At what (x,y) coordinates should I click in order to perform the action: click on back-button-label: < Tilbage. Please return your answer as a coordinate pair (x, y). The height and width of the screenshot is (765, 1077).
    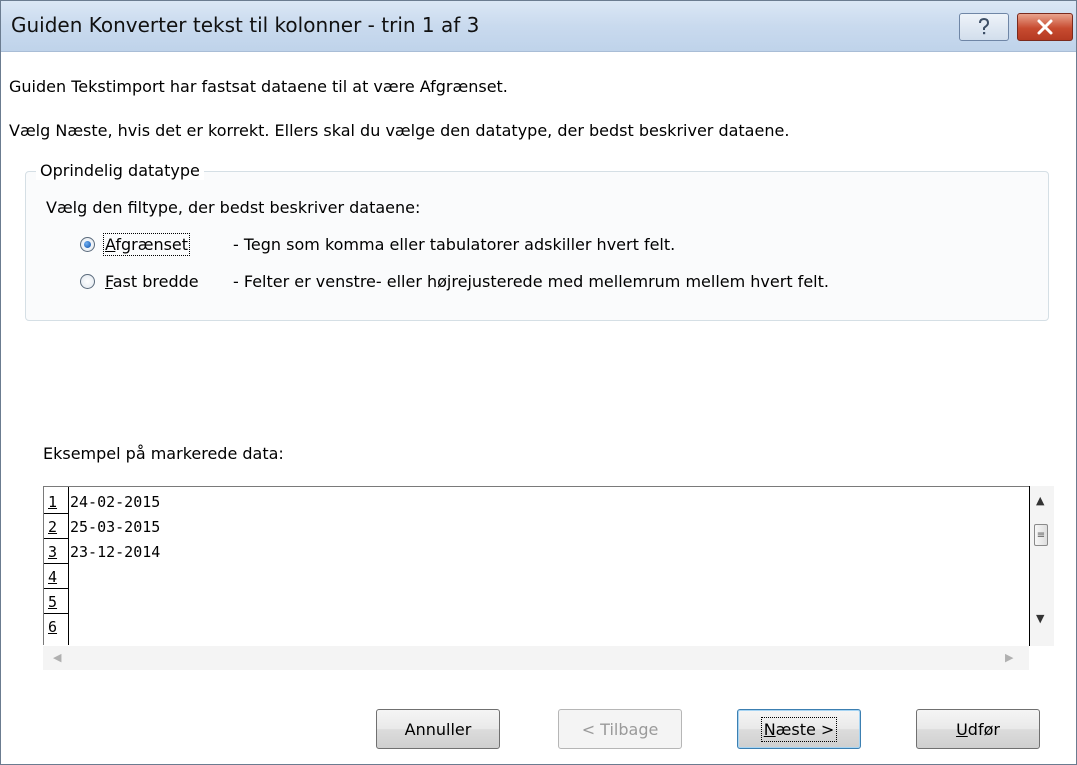
    Looking at the image, I should click on (620, 729).